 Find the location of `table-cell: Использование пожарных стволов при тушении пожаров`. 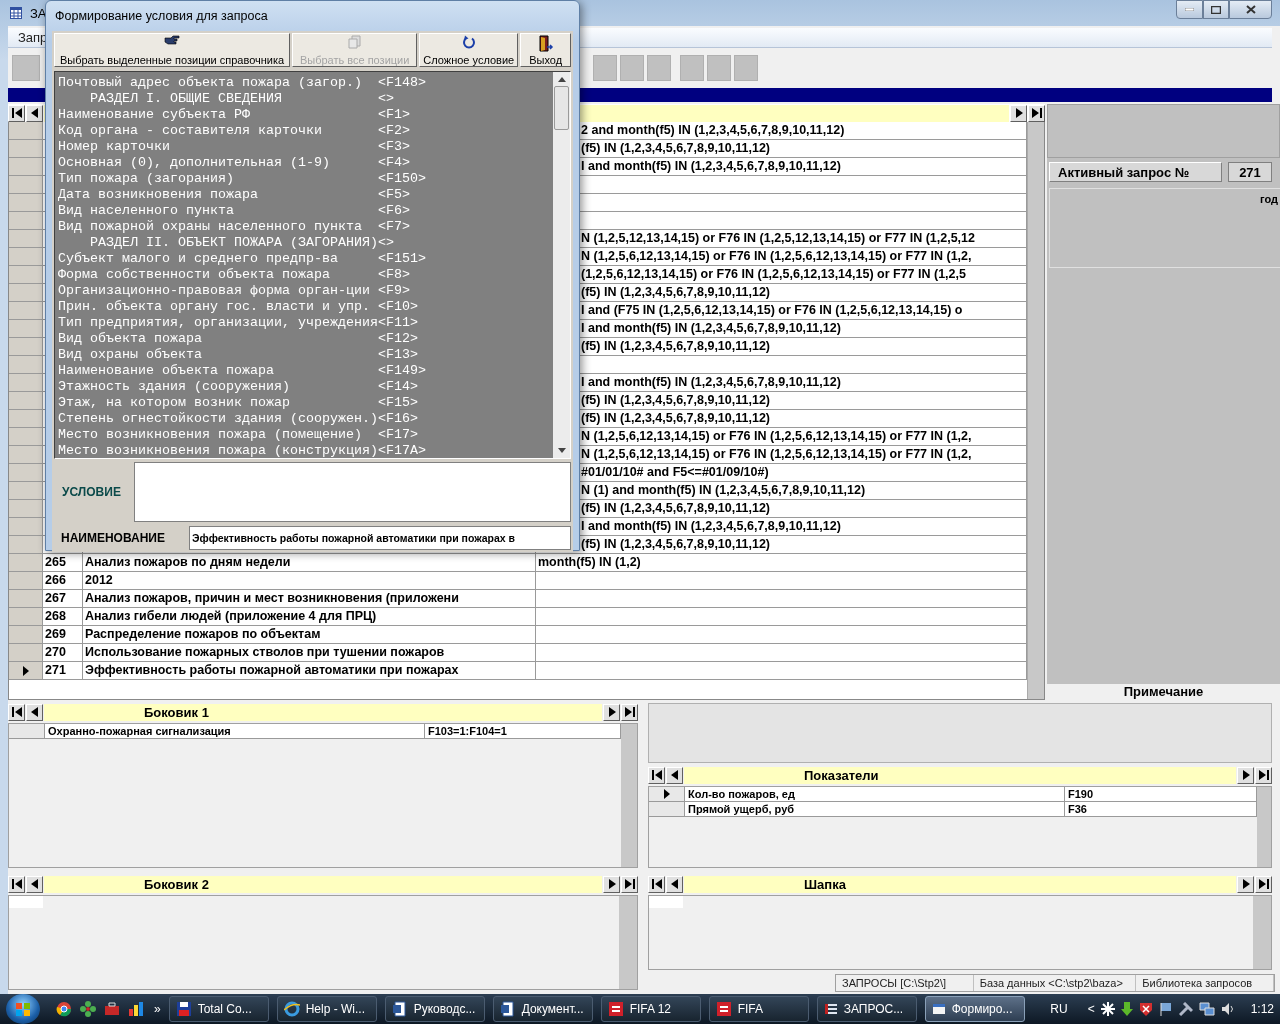

table-cell: Использование пожарных стволов при тушении пожаров is located at coordinates (309, 653).